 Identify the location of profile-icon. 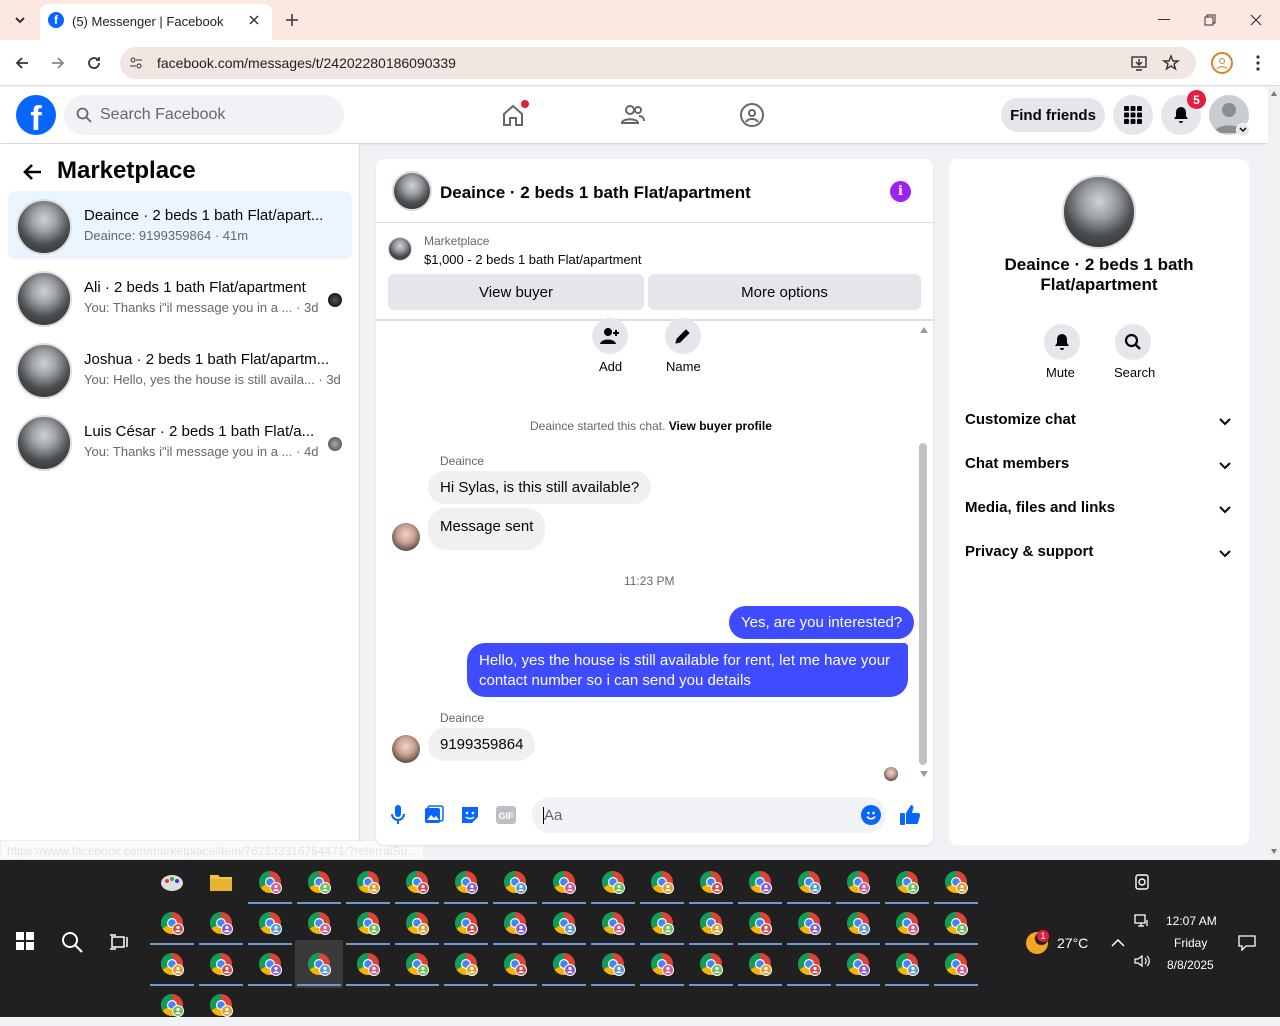
(1222, 63).